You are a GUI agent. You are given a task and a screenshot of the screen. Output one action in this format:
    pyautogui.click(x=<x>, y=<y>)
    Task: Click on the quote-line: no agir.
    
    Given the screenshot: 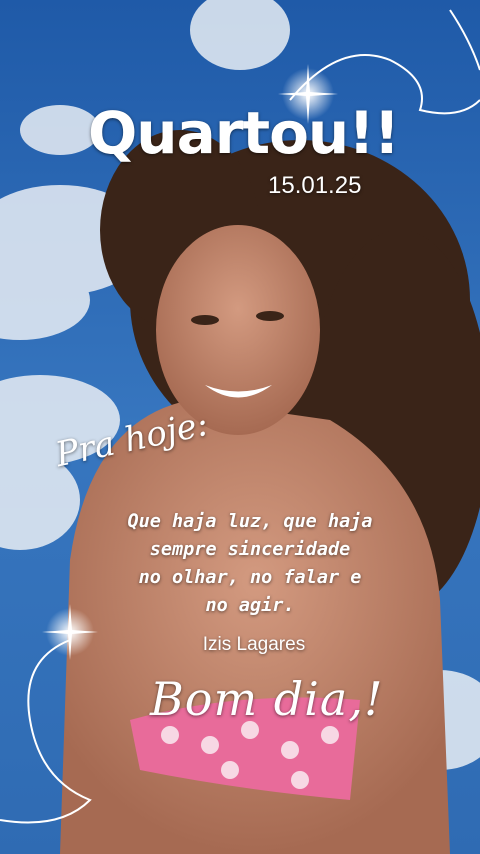 What is the action you would take?
    pyautogui.click(x=250, y=605)
    